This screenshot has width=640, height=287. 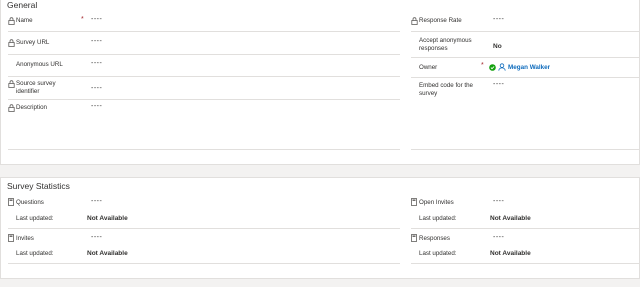 What do you see at coordinates (497, 46) in the screenshot?
I see `accept-anonymous-toggle: No` at bounding box center [497, 46].